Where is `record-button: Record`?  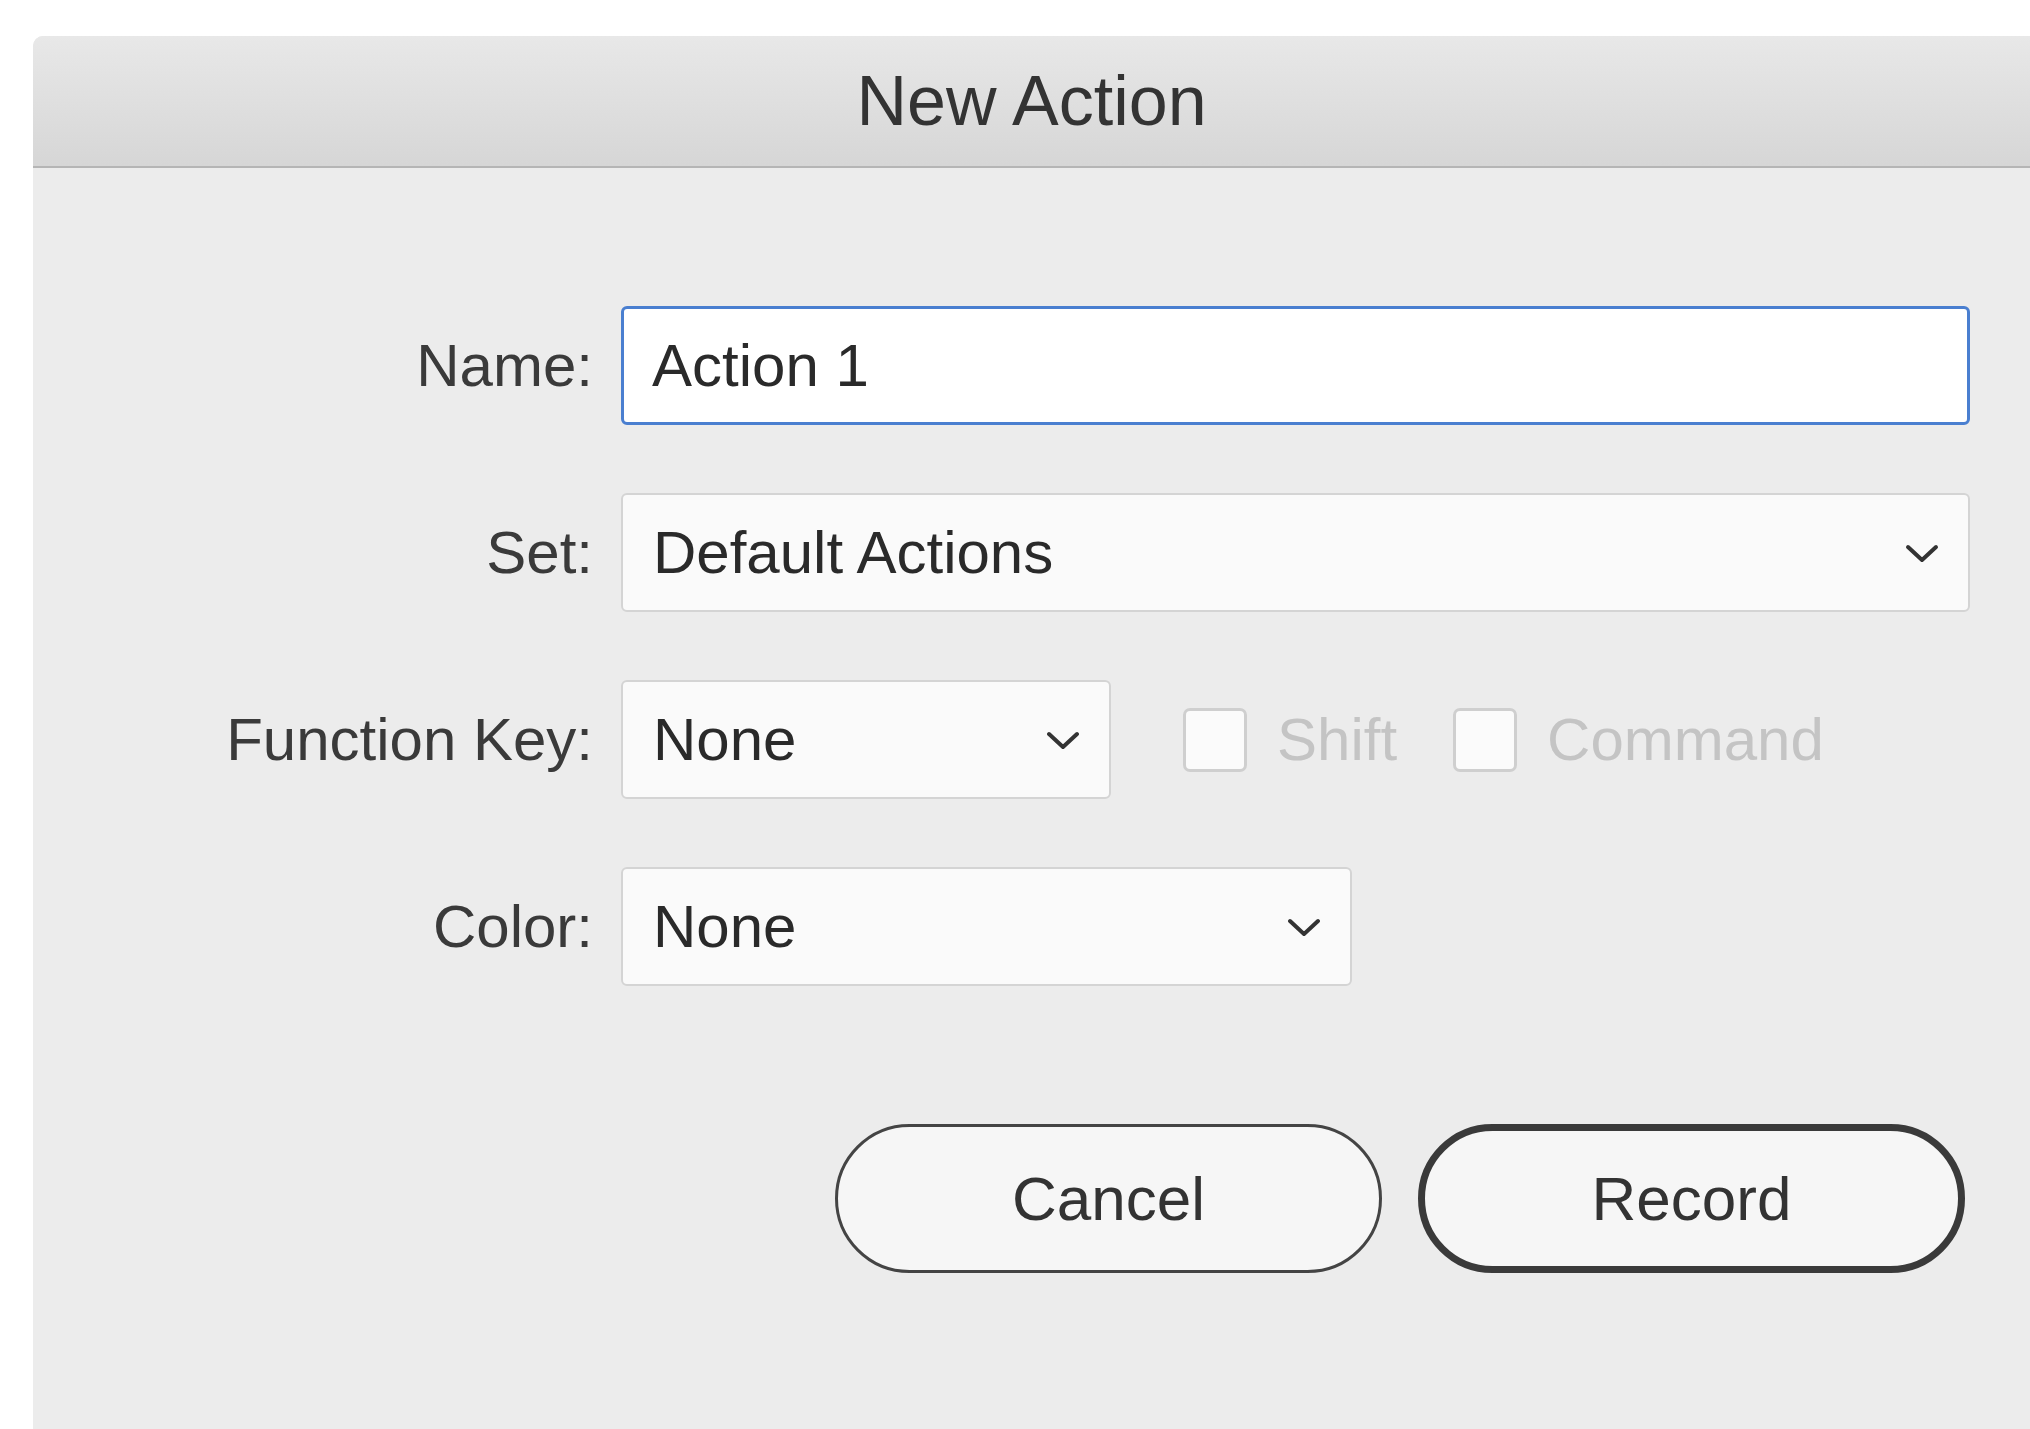
record-button: Record is located at coordinates (1691, 1198).